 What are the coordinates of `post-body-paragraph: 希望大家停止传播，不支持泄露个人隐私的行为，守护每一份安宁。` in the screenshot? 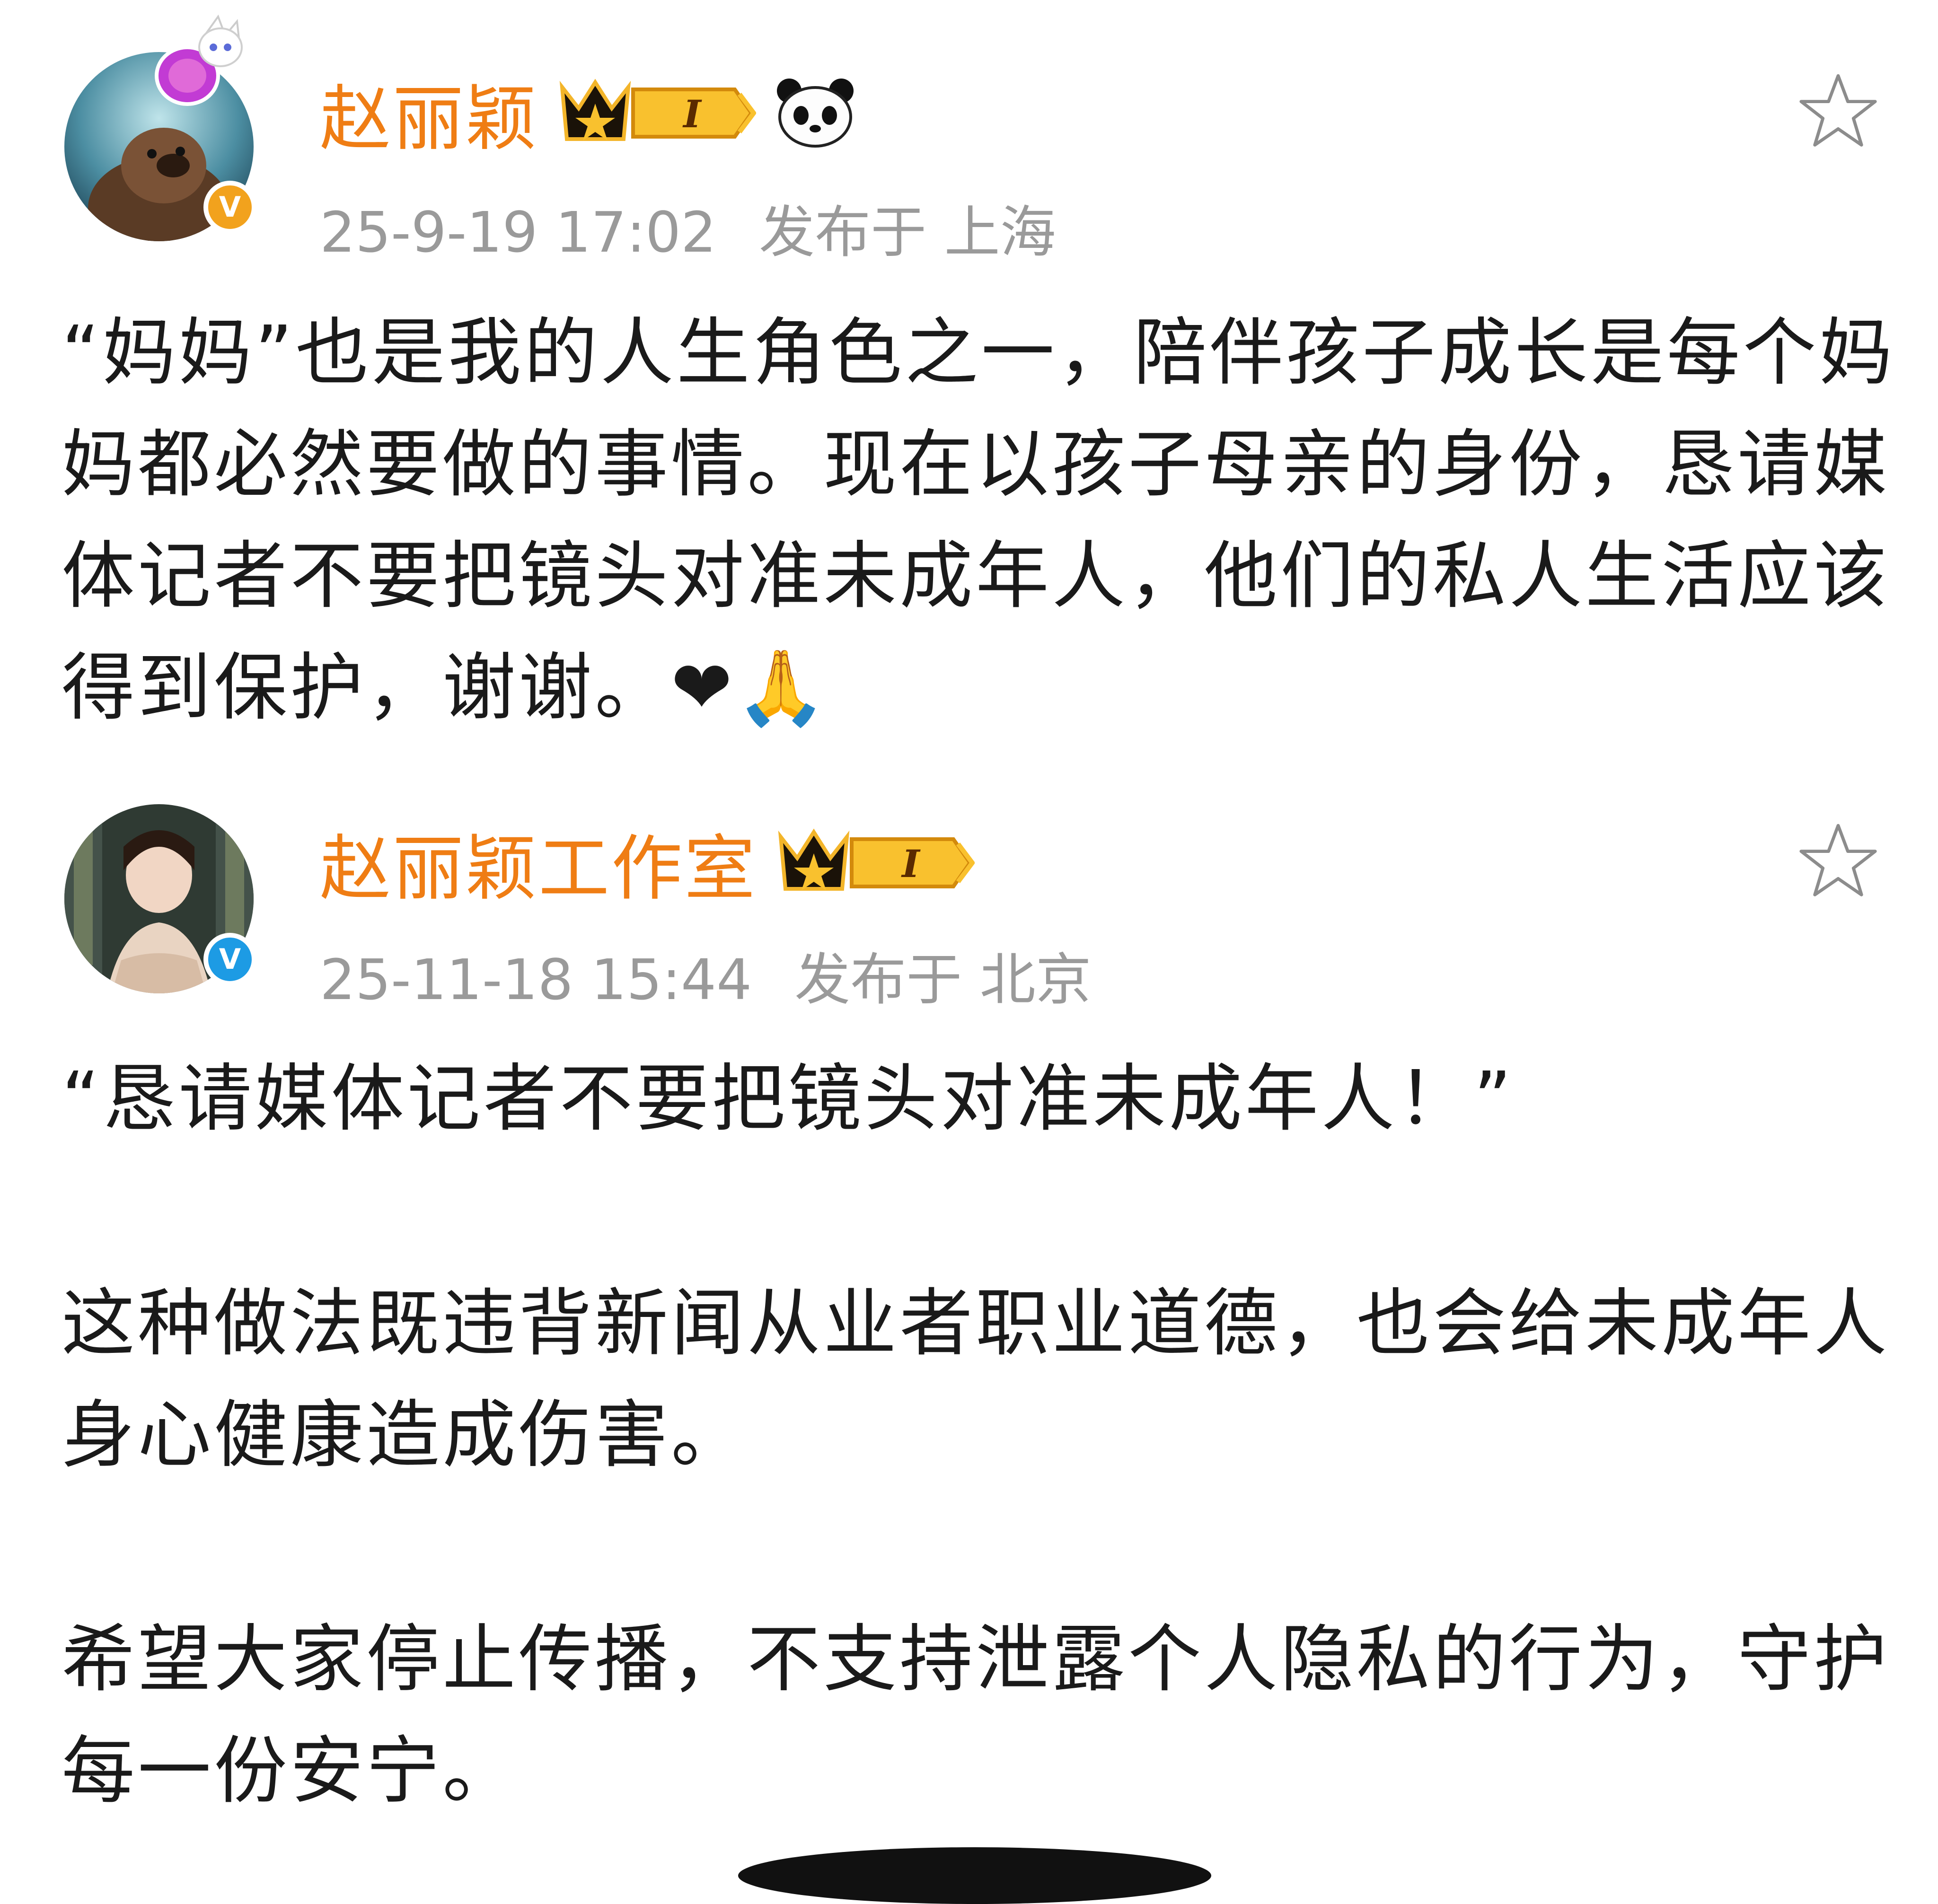 It's located at (976, 1715).